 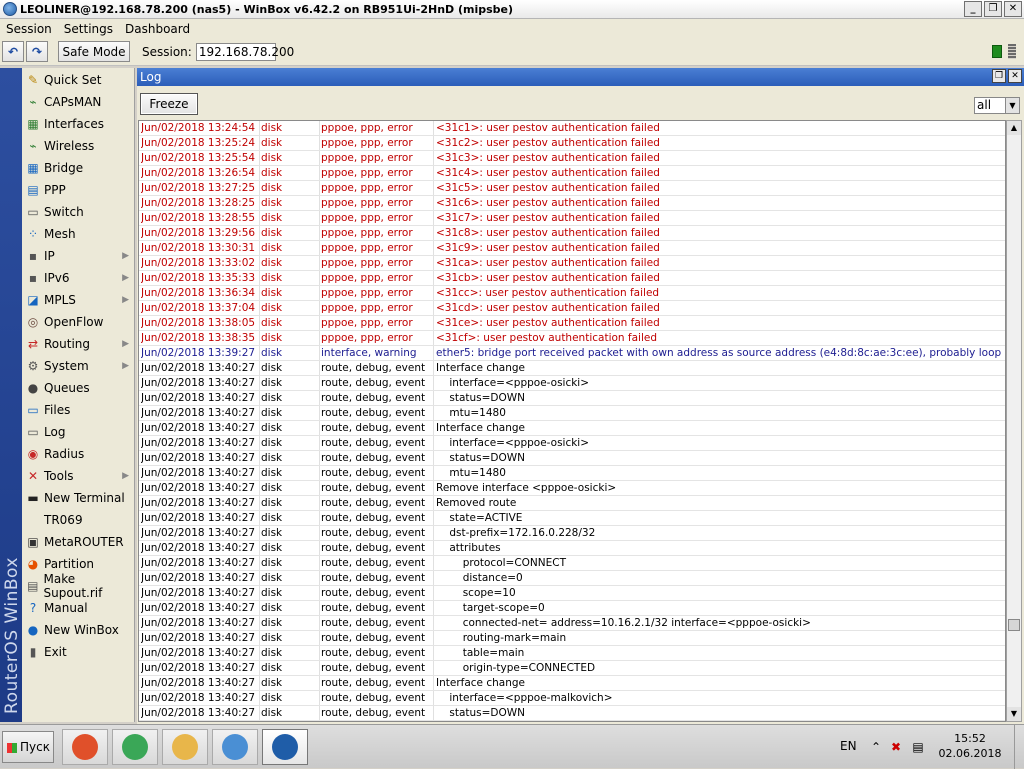 I want to click on log-filter-select: all ▼, so click(x=997, y=105).